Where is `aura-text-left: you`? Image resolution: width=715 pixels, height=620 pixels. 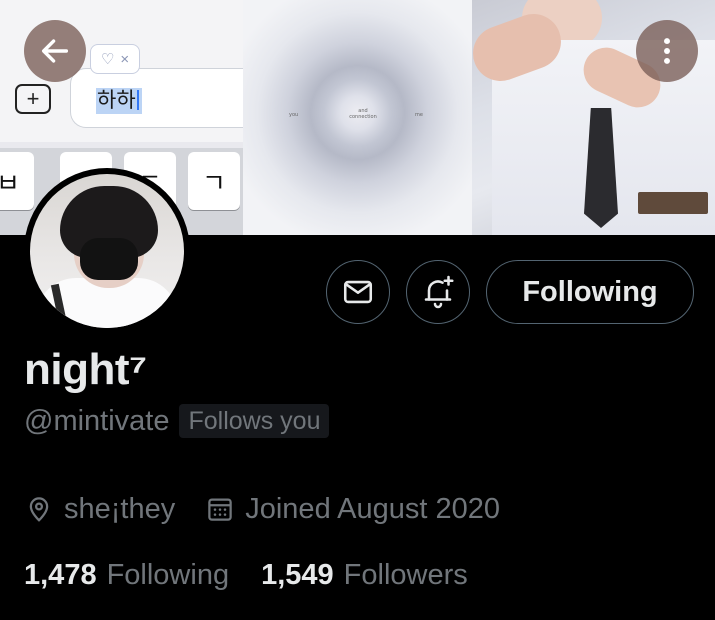 aura-text-left: you is located at coordinates (294, 115).